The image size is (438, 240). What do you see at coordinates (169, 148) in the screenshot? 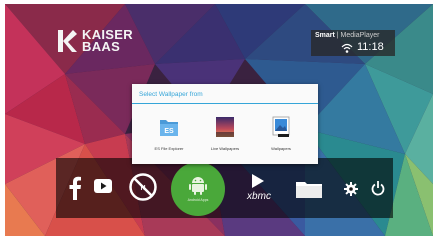
I see `option-label: ES File Explorer` at bounding box center [169, 148].